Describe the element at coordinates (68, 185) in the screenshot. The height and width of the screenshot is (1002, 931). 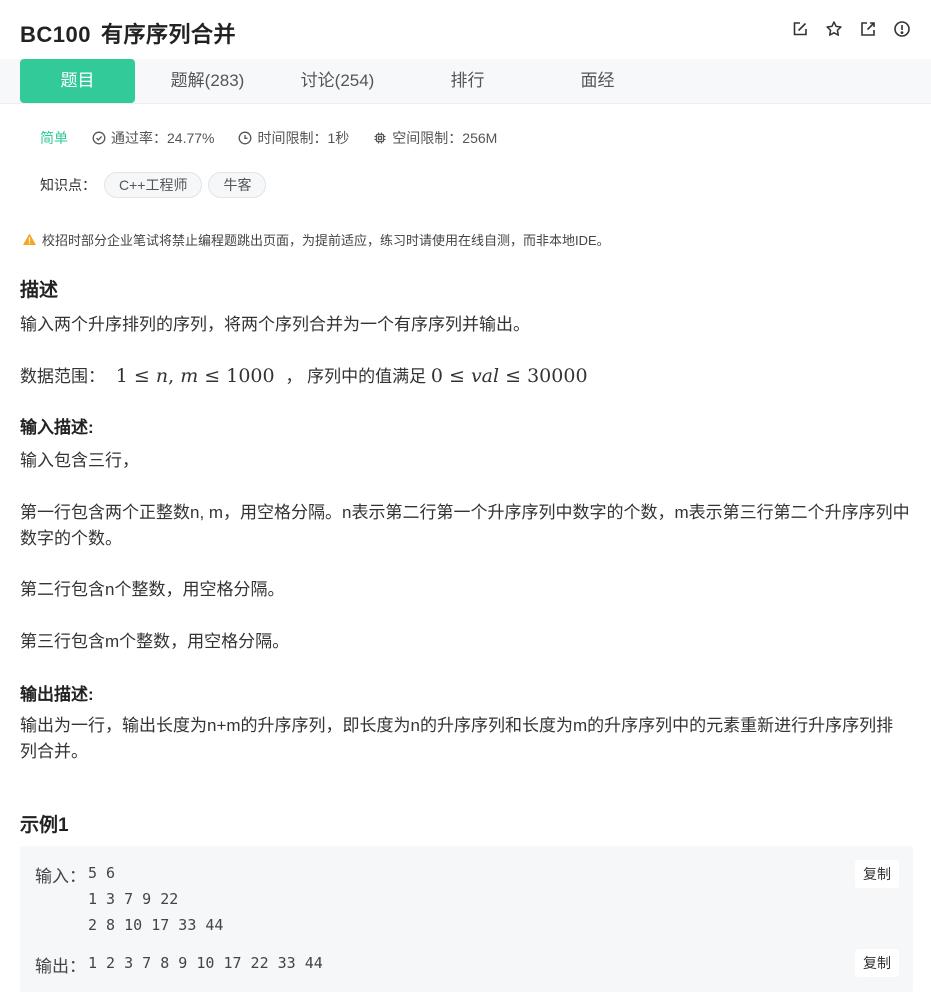
I see `knowledge-label: 知识点：` at that location.